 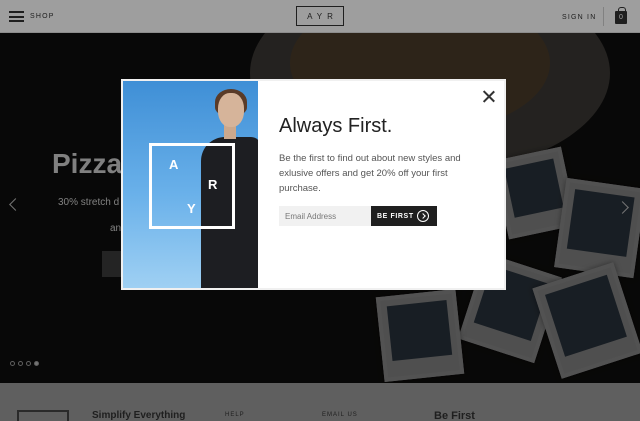 What do you see at coordinates (395, 216) in the screenshot?
I see `be-first-label: BE FIRST` at bounding box center [395, 216].